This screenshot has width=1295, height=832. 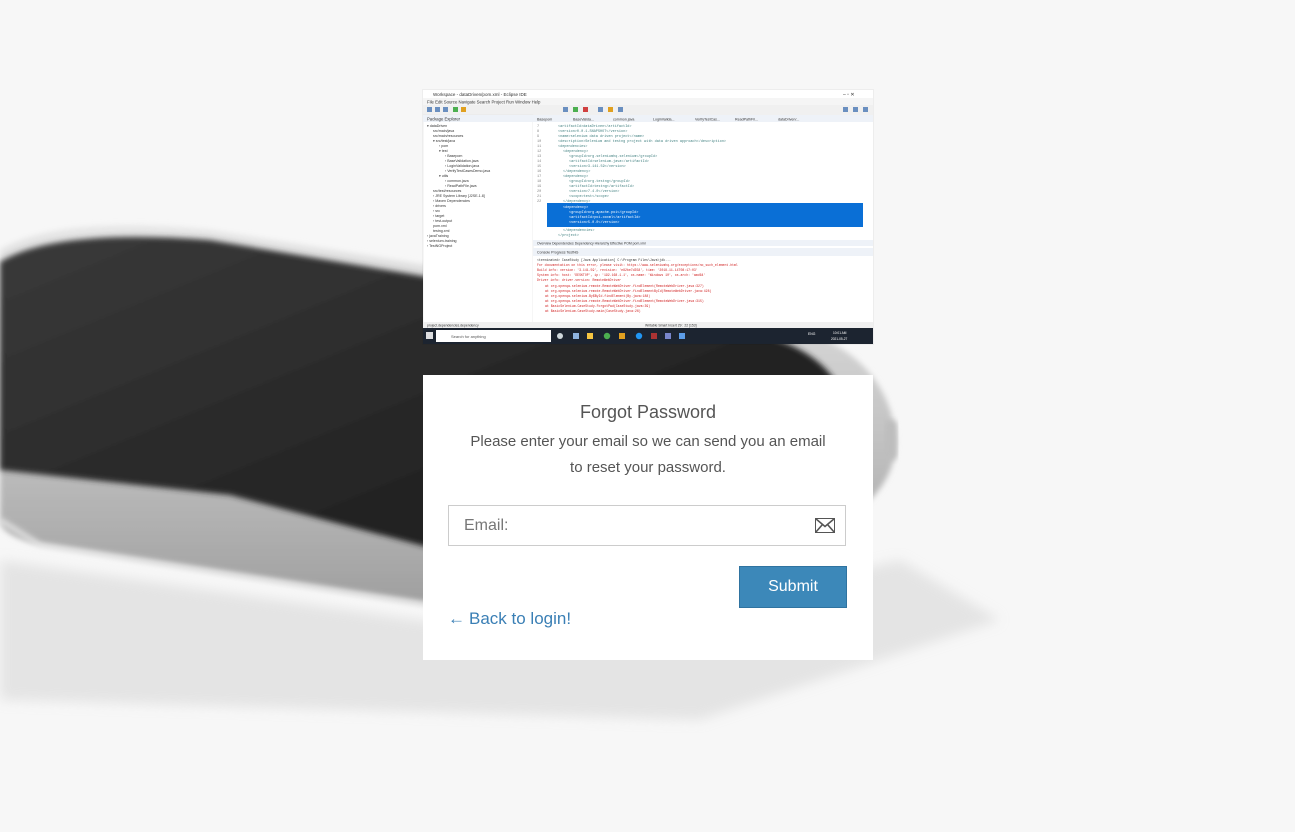 What do you see at coordinates (538, 127) in the screenshot?
I see `svg-text: 7` at bounding box center [538, 127].